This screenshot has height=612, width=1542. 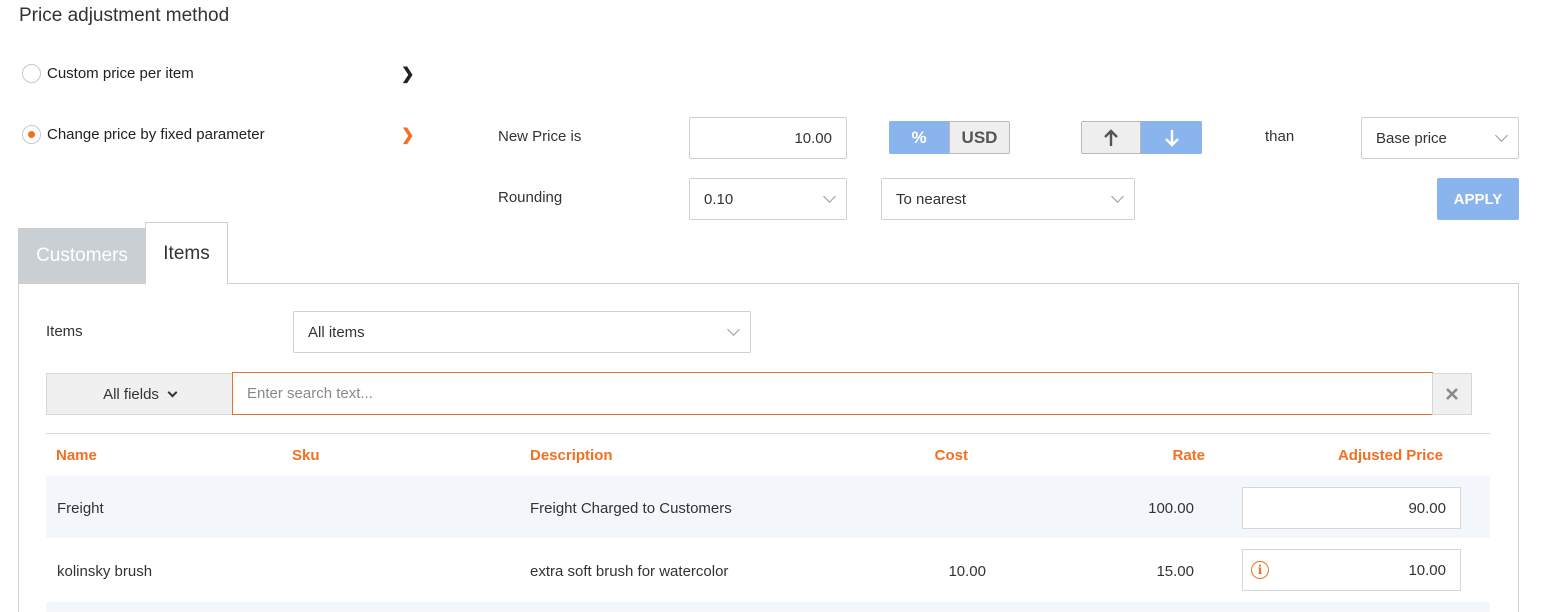 I want to click on column-header-description: Description, so click(x=571, y=455).